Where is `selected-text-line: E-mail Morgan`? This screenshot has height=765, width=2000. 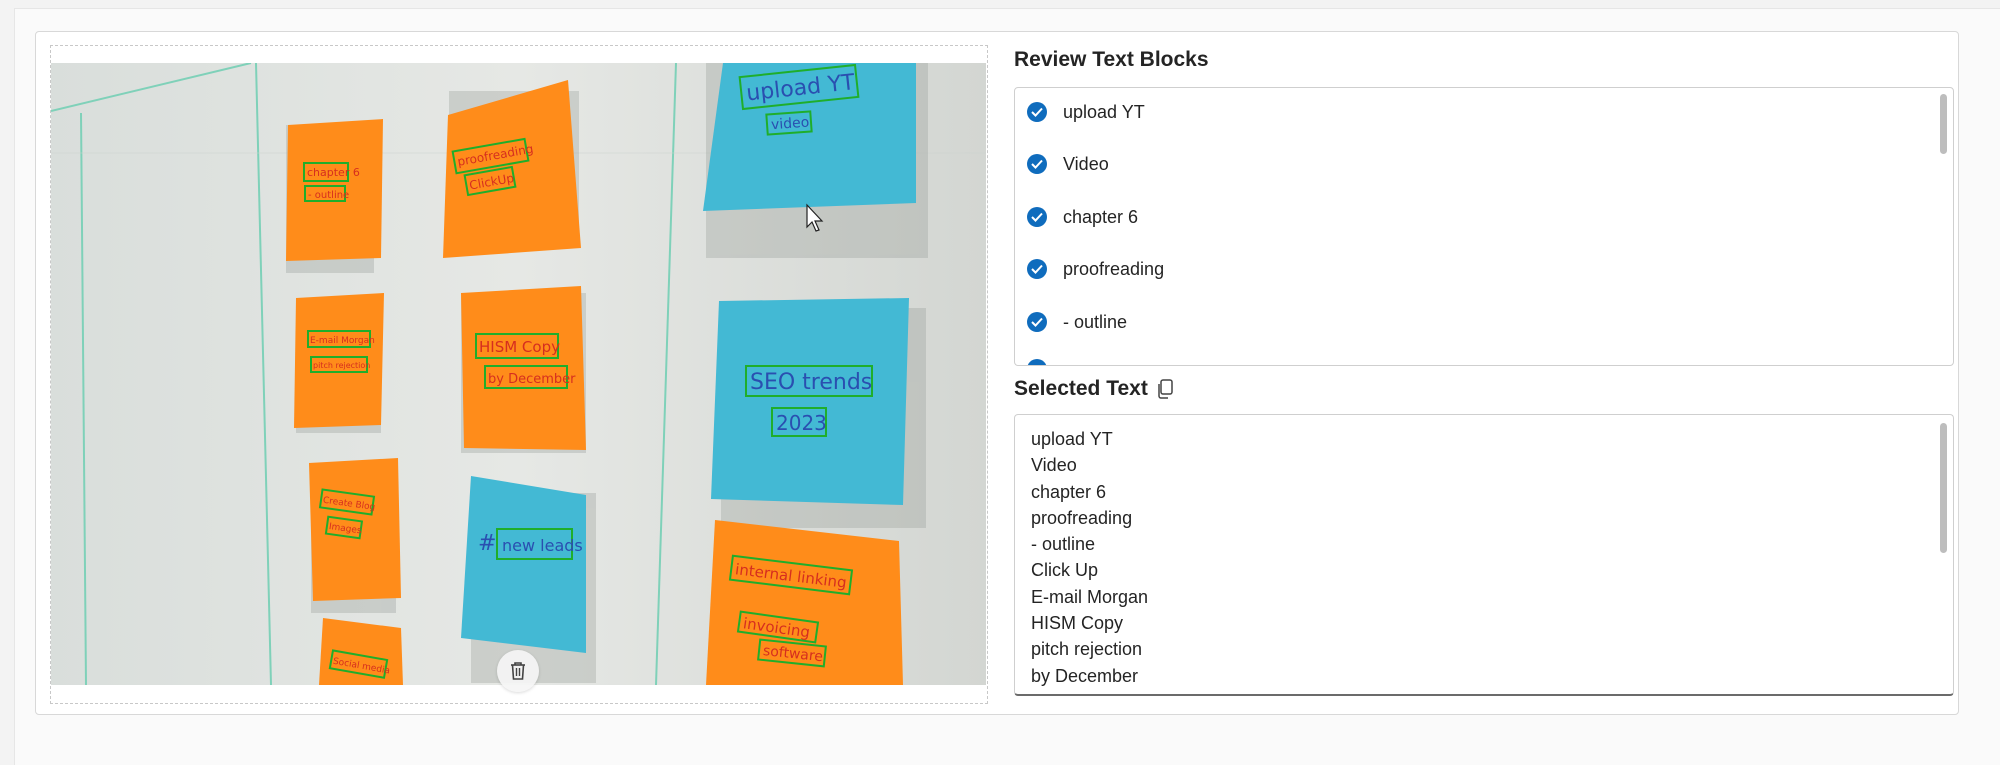 selected-text-line: E-mail Morgan is located at coordinates (1090, 596).